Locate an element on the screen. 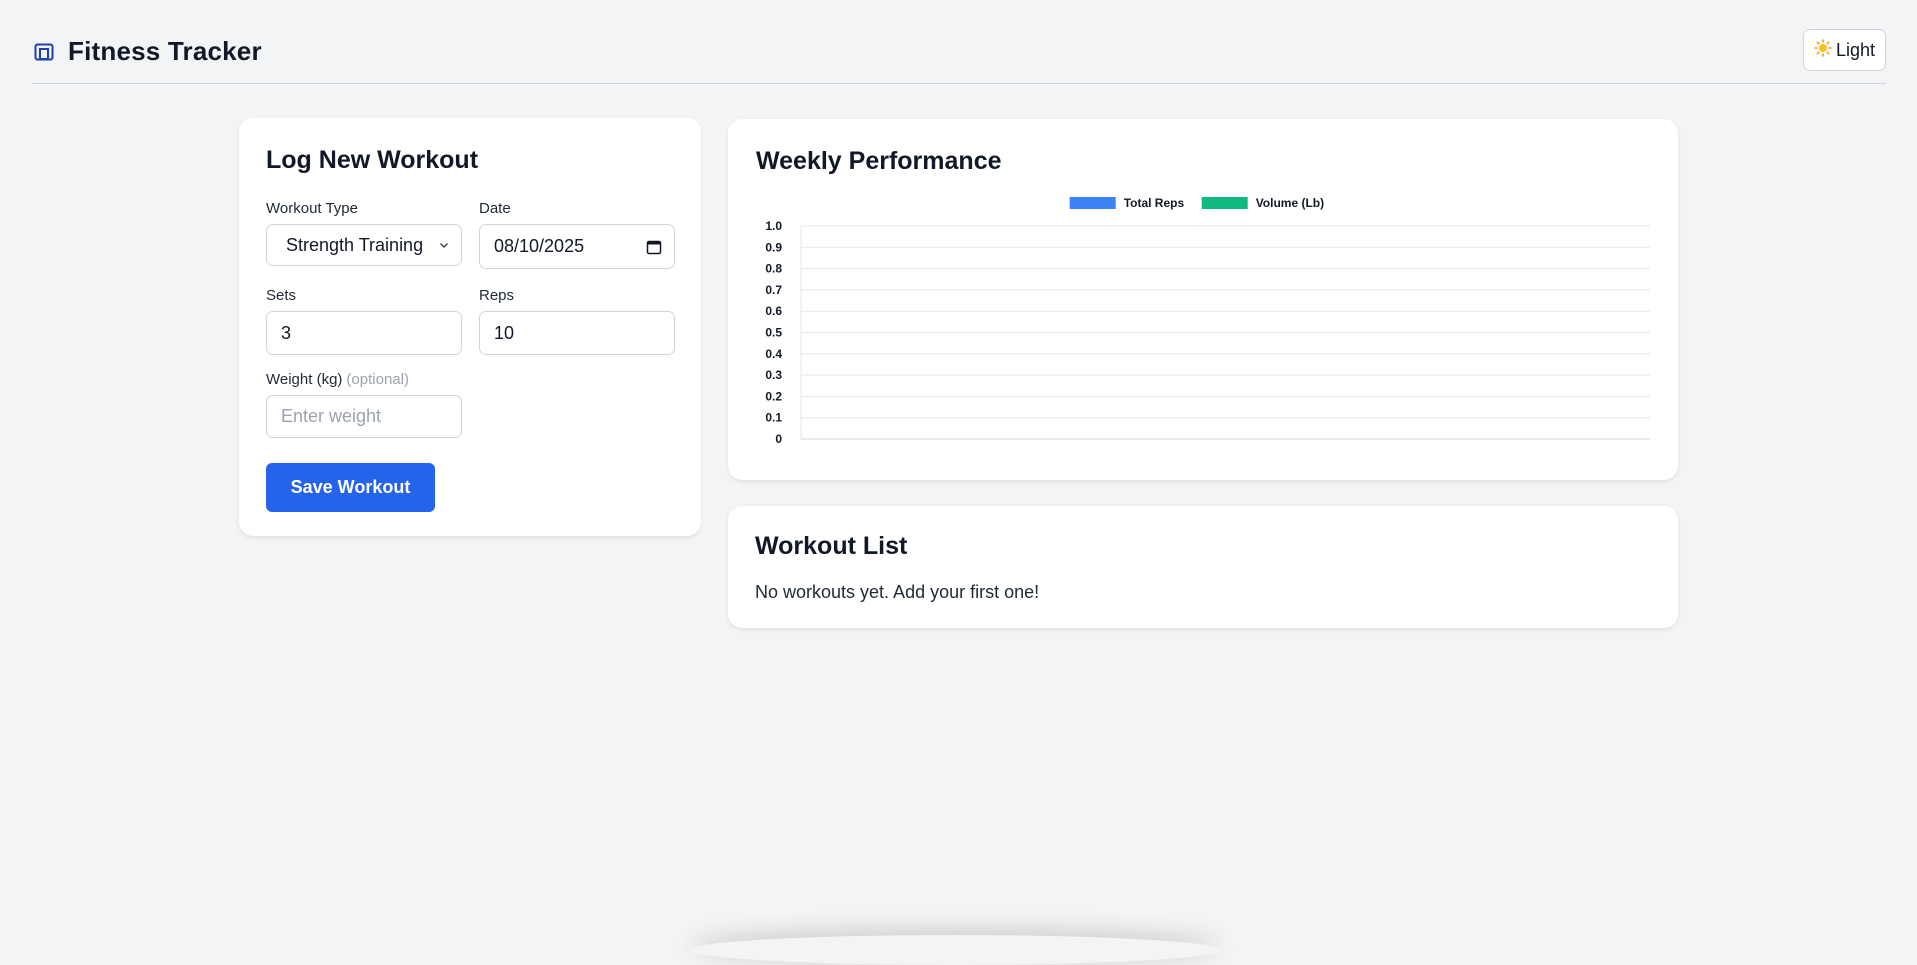  sets-input: 3 is located at coordinates (364, 333).